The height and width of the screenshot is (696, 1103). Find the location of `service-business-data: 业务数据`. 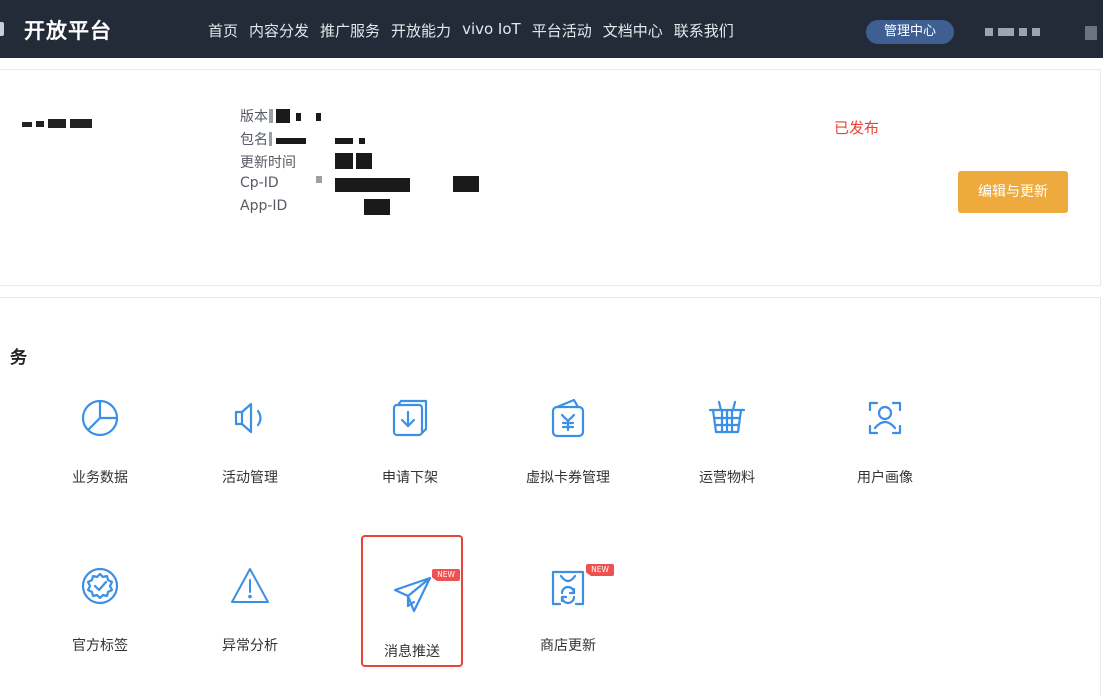

service-business-data: 业务数据 is located at coordinates (100, 452).